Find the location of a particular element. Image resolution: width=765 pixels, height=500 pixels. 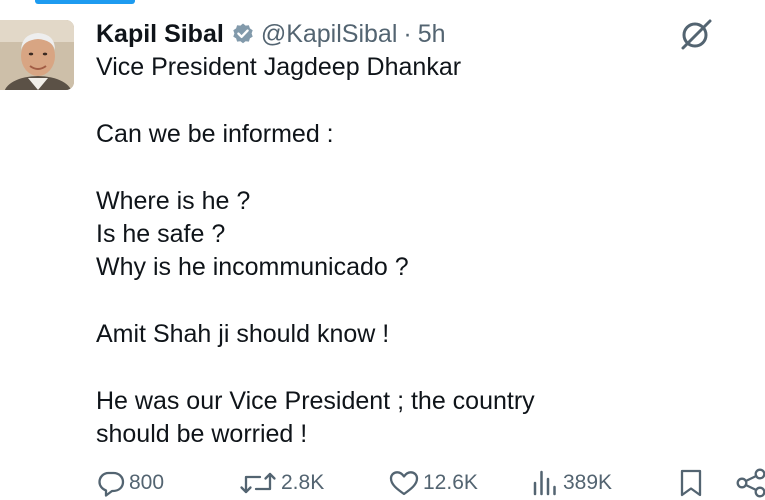

share-icon is located at coordinates (750, 483).